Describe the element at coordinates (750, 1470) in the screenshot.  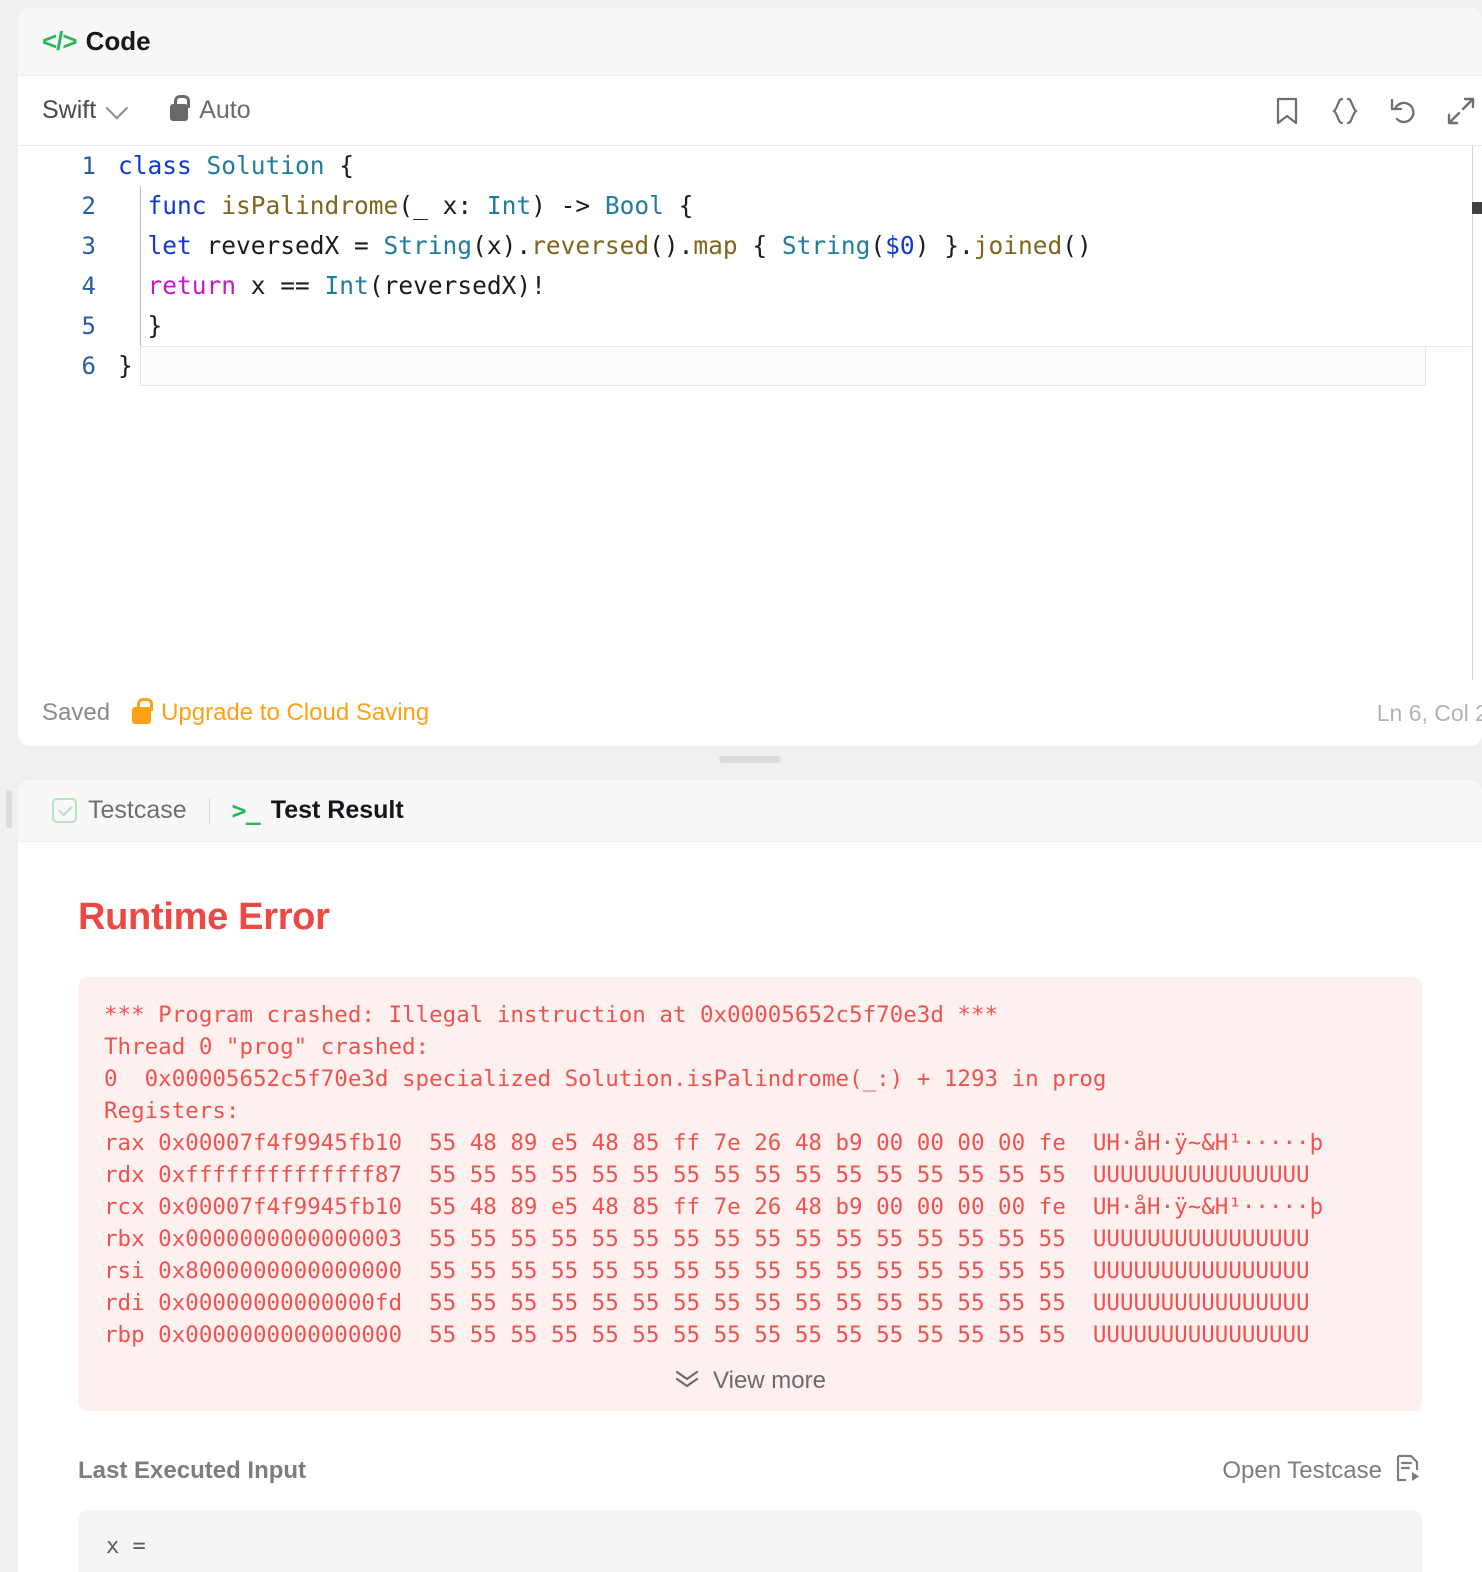
I see `last-executed-input-header: Last Executed Input Open Testcase` at that location.